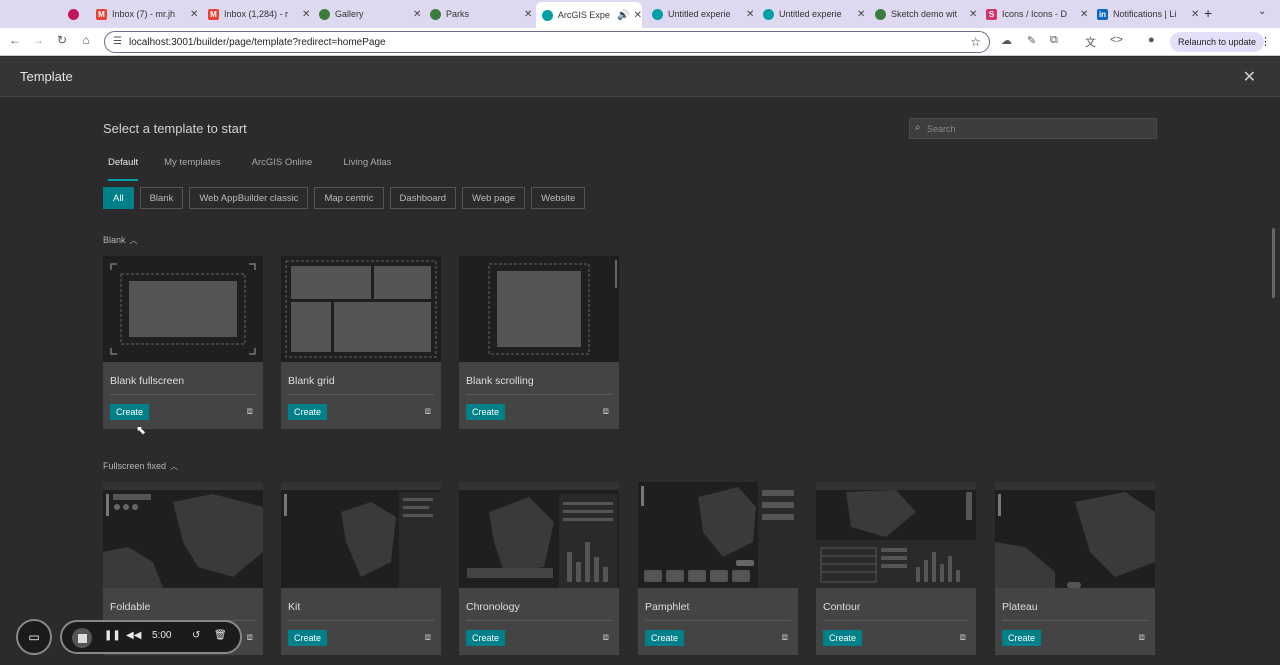 The image size is (1280, 665). I want to click on pause-icon: ❚❚, so click(112, 635).